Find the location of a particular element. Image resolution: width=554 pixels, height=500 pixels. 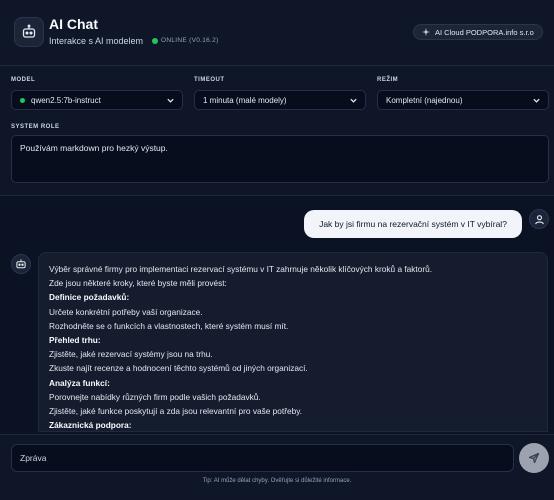

app-title: AI Chat is located at coordinates (73, 24).